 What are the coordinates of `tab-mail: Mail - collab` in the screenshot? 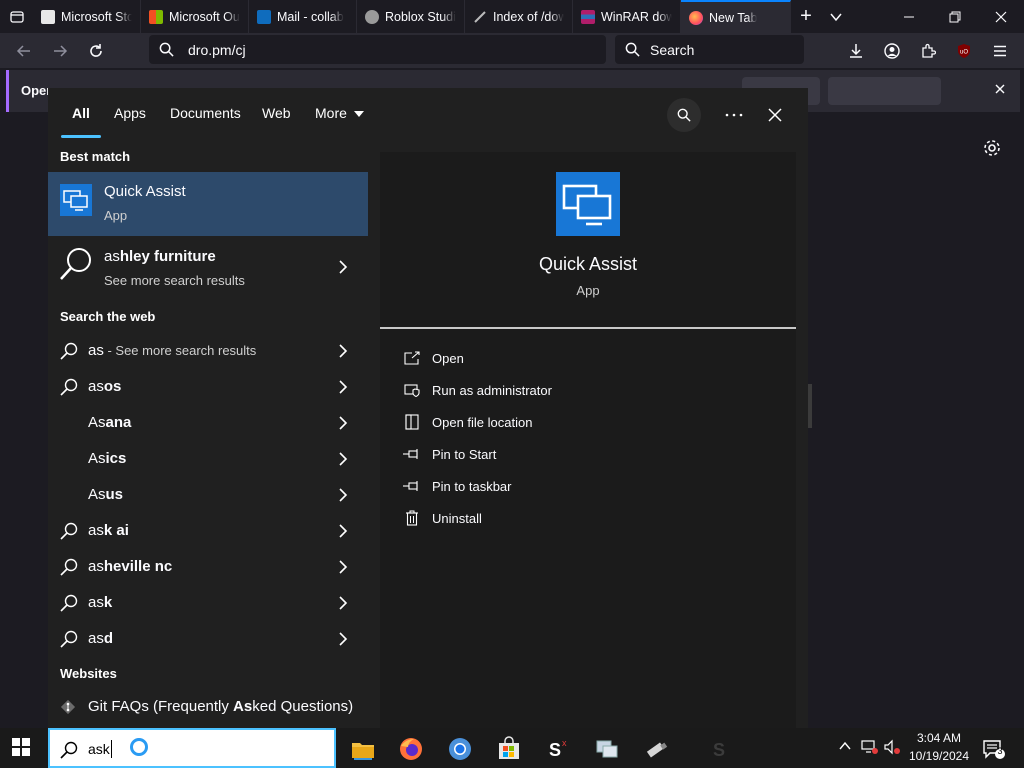 It's located at (303, 16).